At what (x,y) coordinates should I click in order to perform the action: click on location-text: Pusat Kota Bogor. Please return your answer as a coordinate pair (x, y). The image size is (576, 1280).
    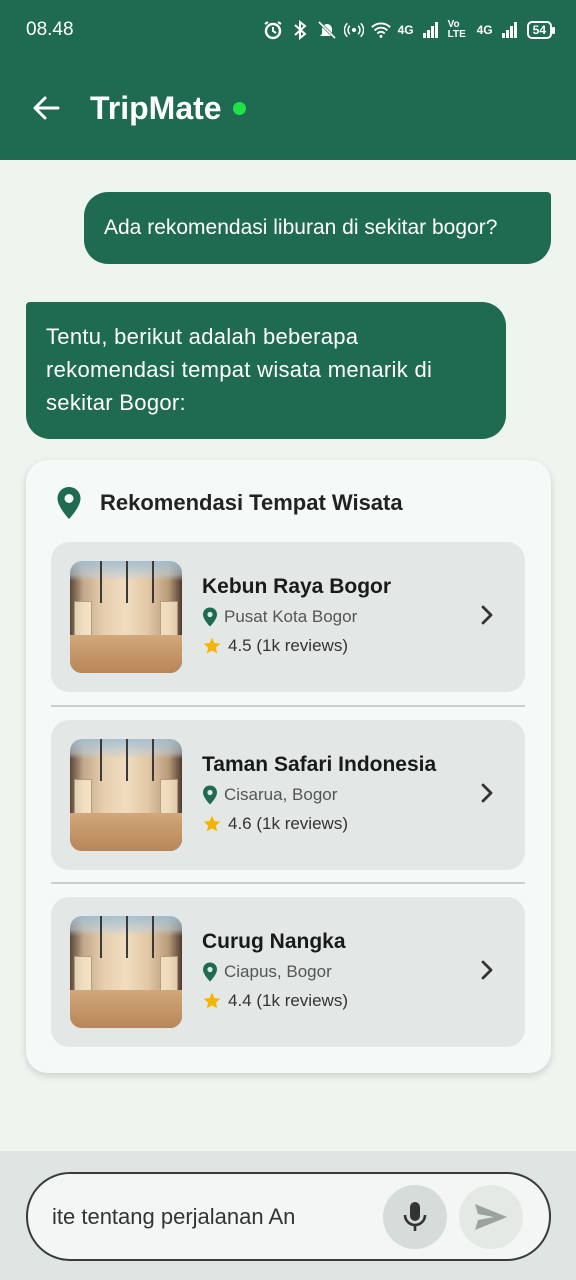
    Looking at the image, I should click on (291, 616).